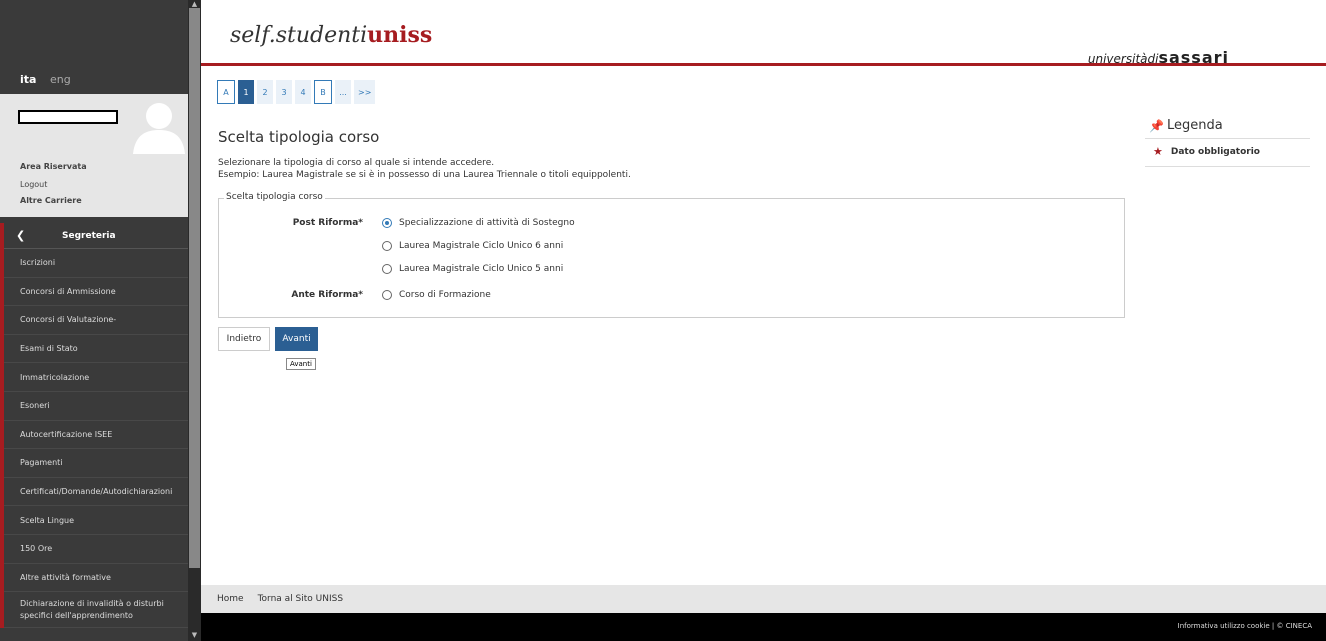 This screenshot has width=1326, height=641. What do you see at coordinates (96, 578) in the screenshot?
I see `sidebar-item-altre-attivita: Altre attività formative` at bounding box center [96, 578].